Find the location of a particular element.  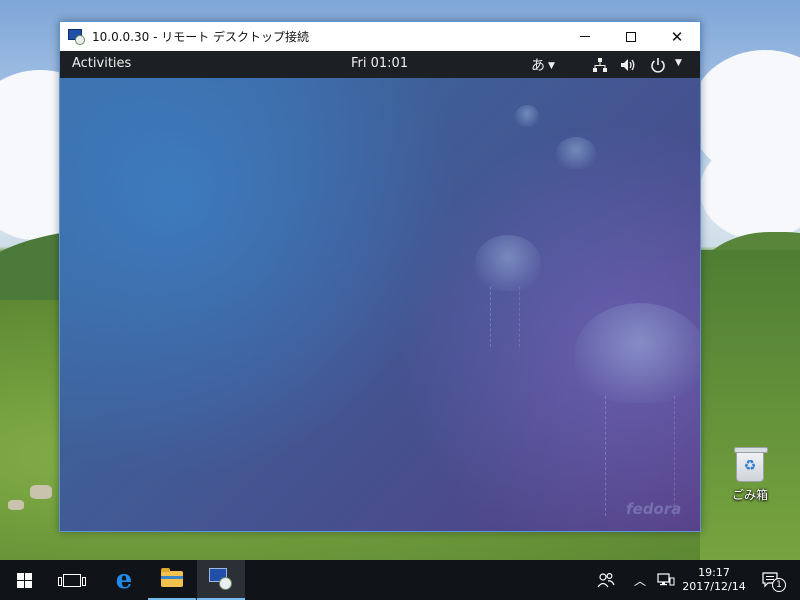

taskbar-date: 2017/12/14 is located at coordinates (714, 586).